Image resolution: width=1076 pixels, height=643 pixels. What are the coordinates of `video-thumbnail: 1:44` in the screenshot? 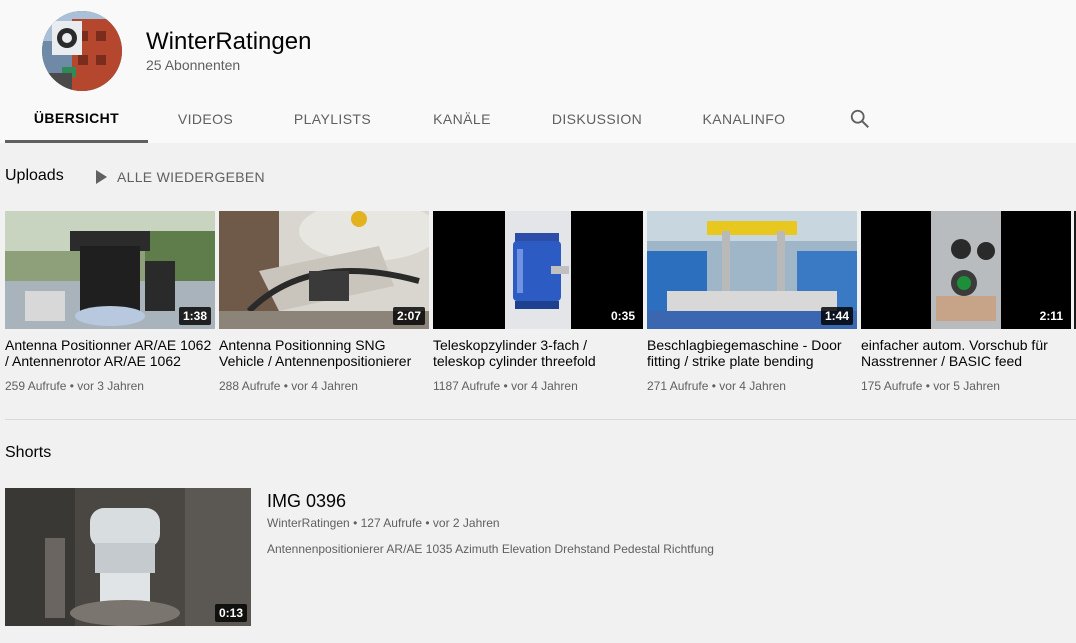 It's located at (752, 270).